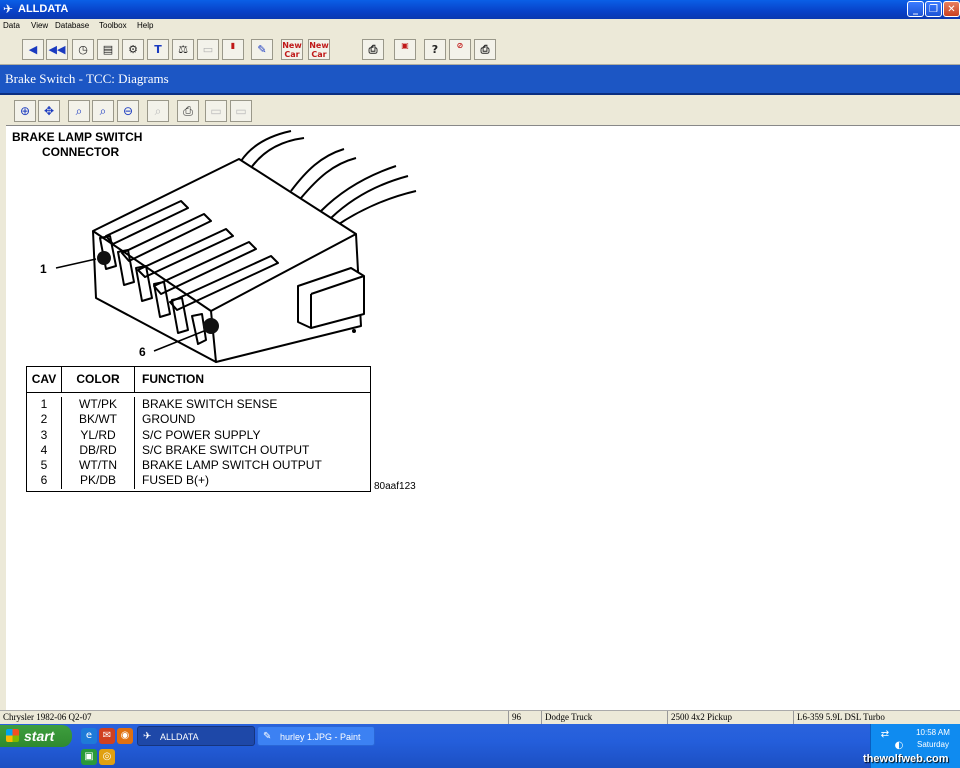 This screenshot has width=960, height=768. I want to click on quicklaunch-app2-icon: ◎, so click(107, 757).